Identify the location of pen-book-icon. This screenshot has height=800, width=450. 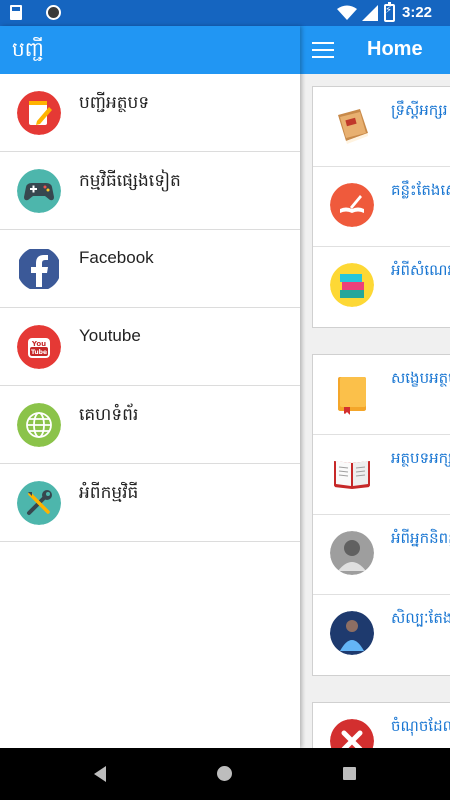
(352, 205).